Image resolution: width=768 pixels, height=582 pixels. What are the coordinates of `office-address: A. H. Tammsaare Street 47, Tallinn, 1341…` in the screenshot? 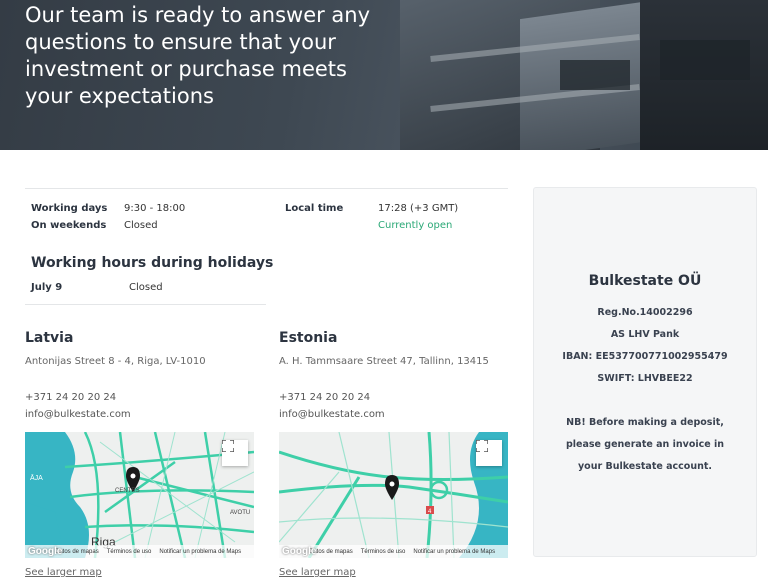 It's located at (384, 361).